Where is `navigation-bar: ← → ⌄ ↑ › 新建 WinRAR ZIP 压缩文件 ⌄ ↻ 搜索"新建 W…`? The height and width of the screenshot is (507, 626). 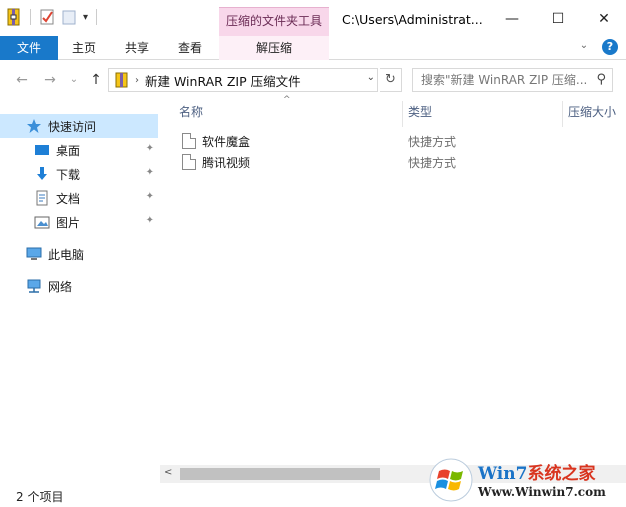
navigation-bar: ← → ⌄ ↑ › 新建 WinRAR ZIP 压缩文件 ⌄ ↻ 搜索"新建 W… is located at coordinates (313, 80).